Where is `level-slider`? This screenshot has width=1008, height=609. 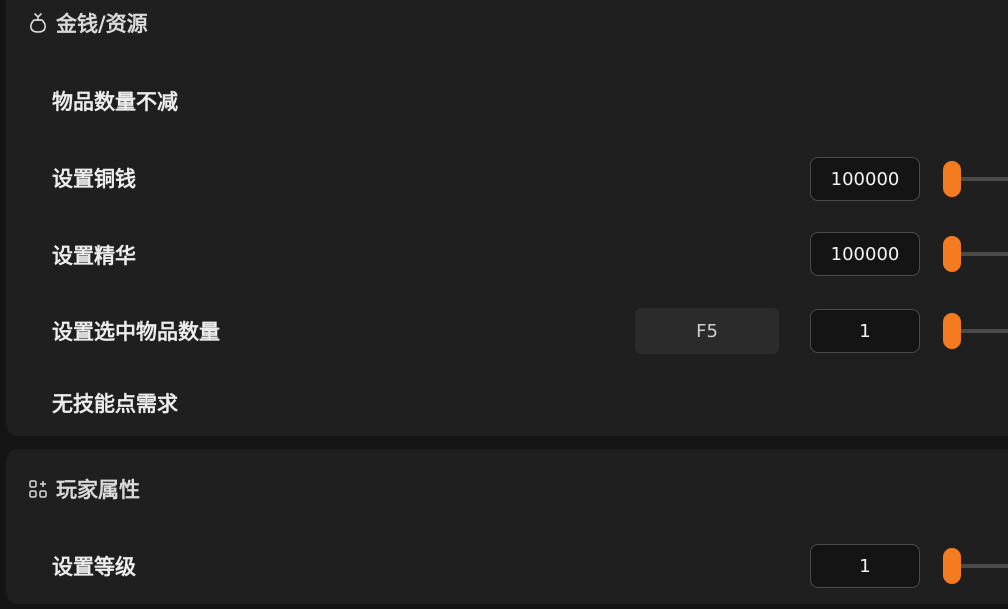 level-slider is located at coordinates (975, 566).